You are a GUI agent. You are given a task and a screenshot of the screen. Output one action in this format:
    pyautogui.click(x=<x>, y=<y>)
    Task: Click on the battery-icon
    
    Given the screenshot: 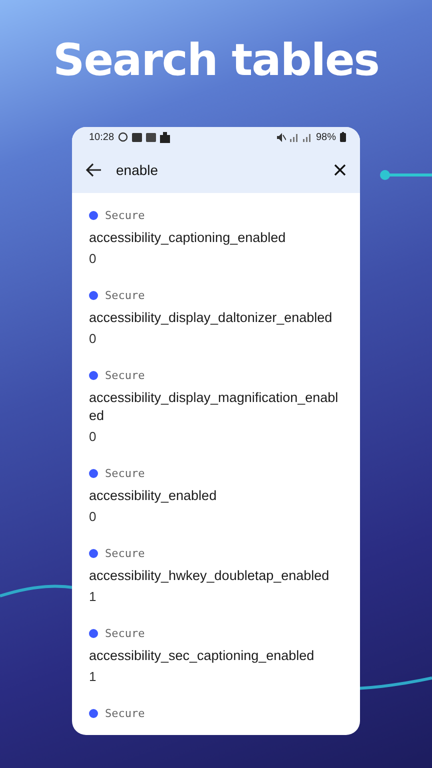 What is the action you would take?
    pyautogui.click(x=343, y=137)
    